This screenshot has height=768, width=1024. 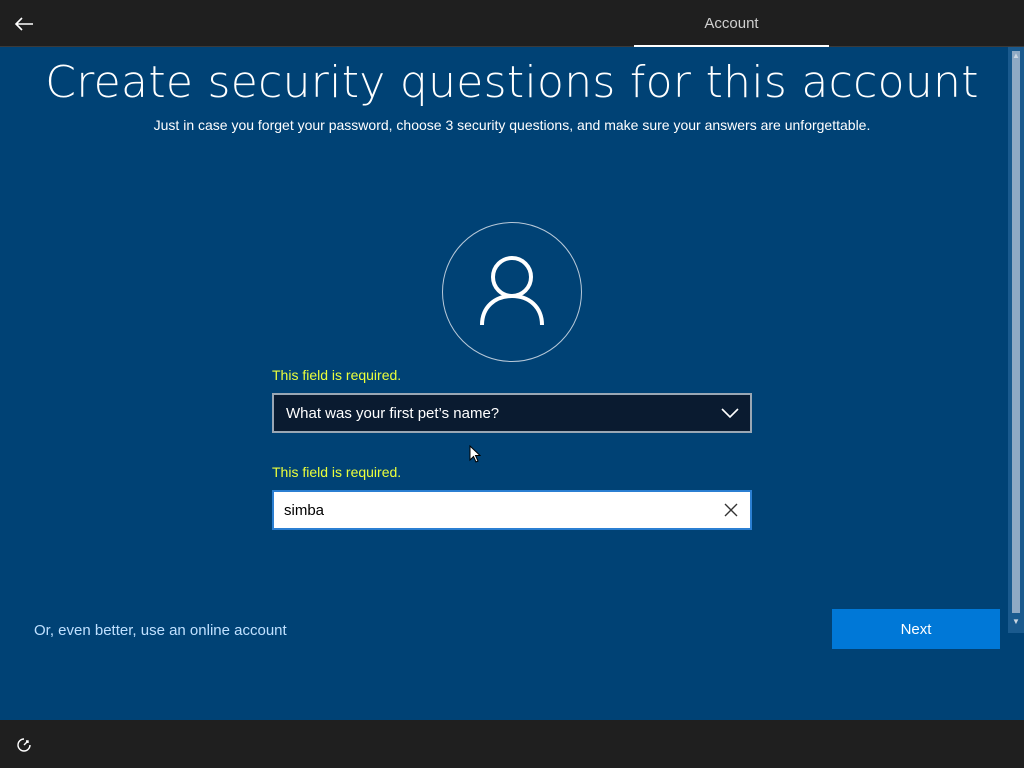 What do you see at coordinates (337, 375) in the screenshot?
I see `question-error-message: This field is required.` at bounding box center [337, 375].